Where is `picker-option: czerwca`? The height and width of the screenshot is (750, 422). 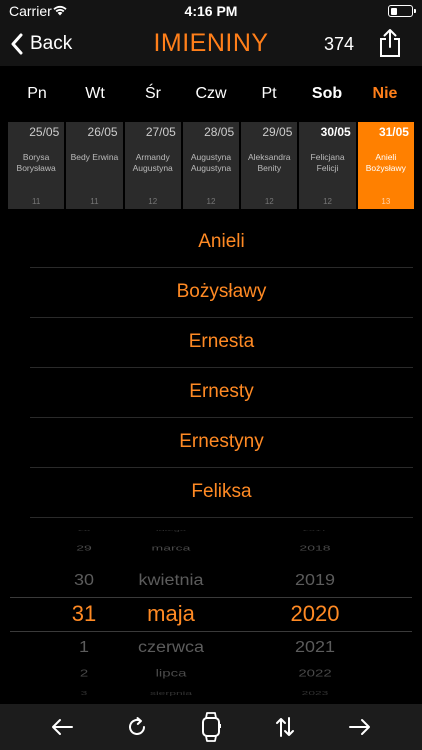 picker-option: czerwca is located at coordinates (170, 647).